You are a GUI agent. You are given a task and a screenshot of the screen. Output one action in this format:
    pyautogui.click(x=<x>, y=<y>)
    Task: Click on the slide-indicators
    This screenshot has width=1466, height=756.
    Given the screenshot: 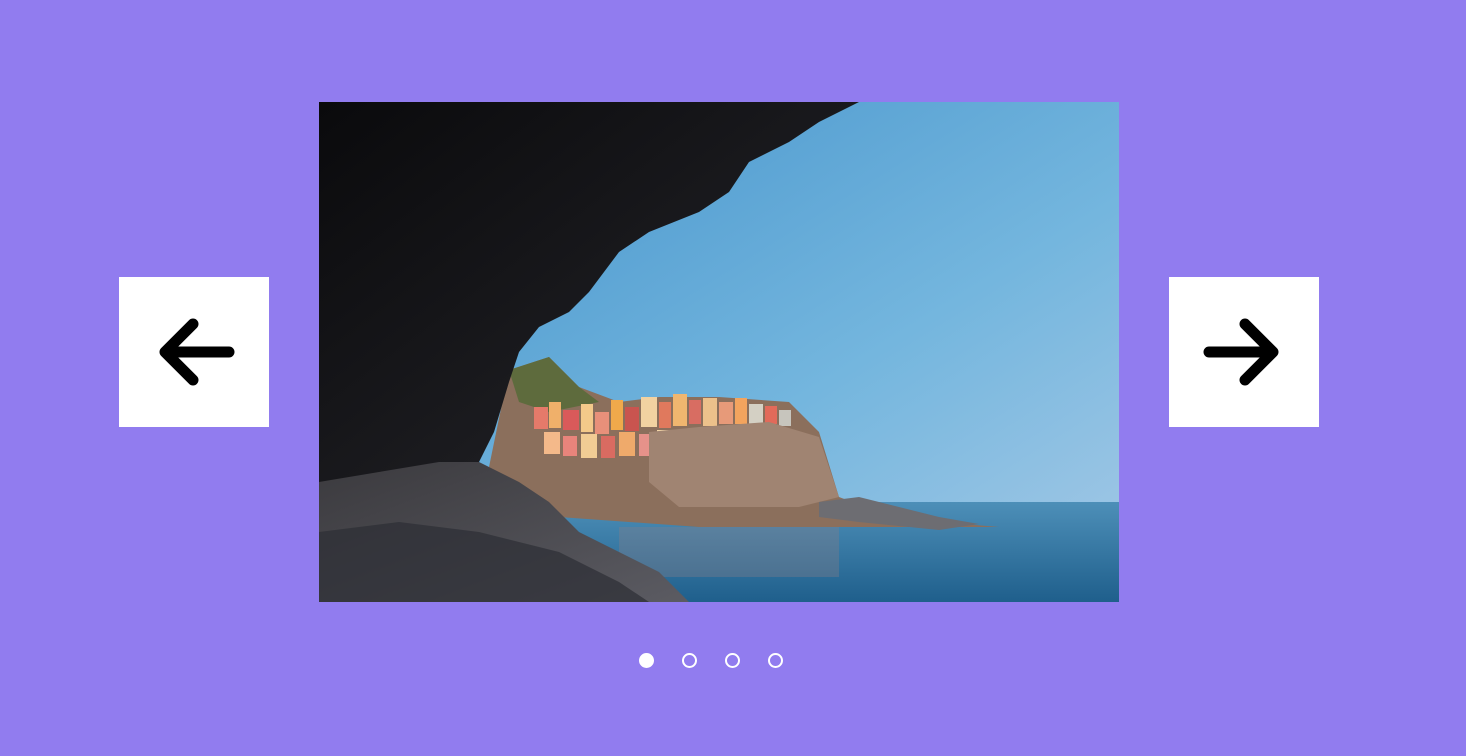 What is the action you would take?
    pyautogui.click(x=711, y=660)
    